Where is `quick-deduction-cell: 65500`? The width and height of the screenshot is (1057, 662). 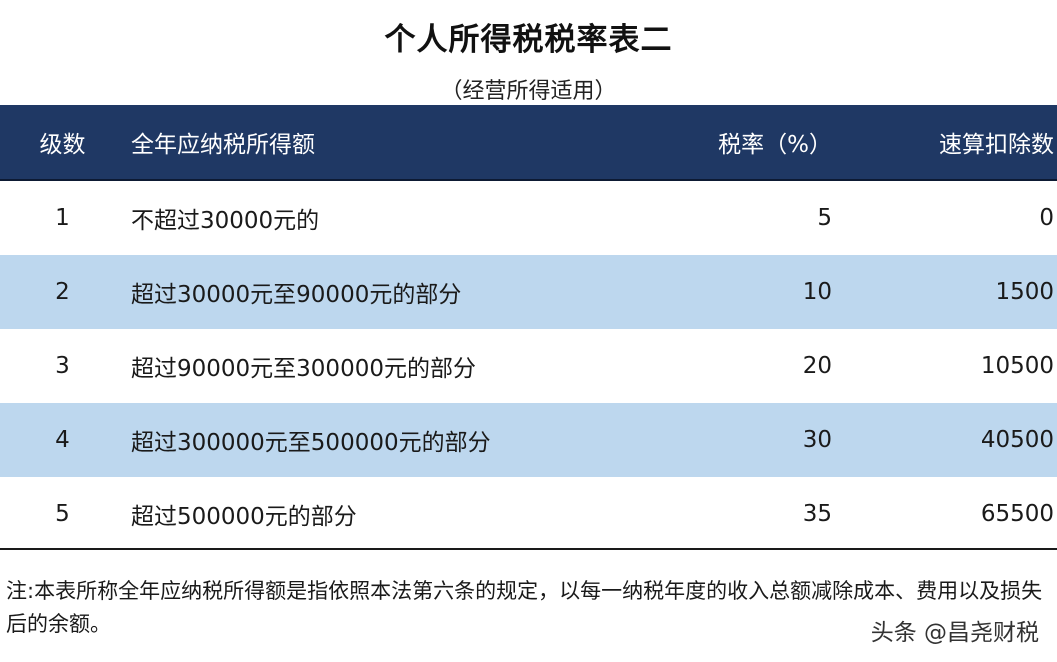 quick-deduction-cell: 65500 is located at coordinates (1017, 514).